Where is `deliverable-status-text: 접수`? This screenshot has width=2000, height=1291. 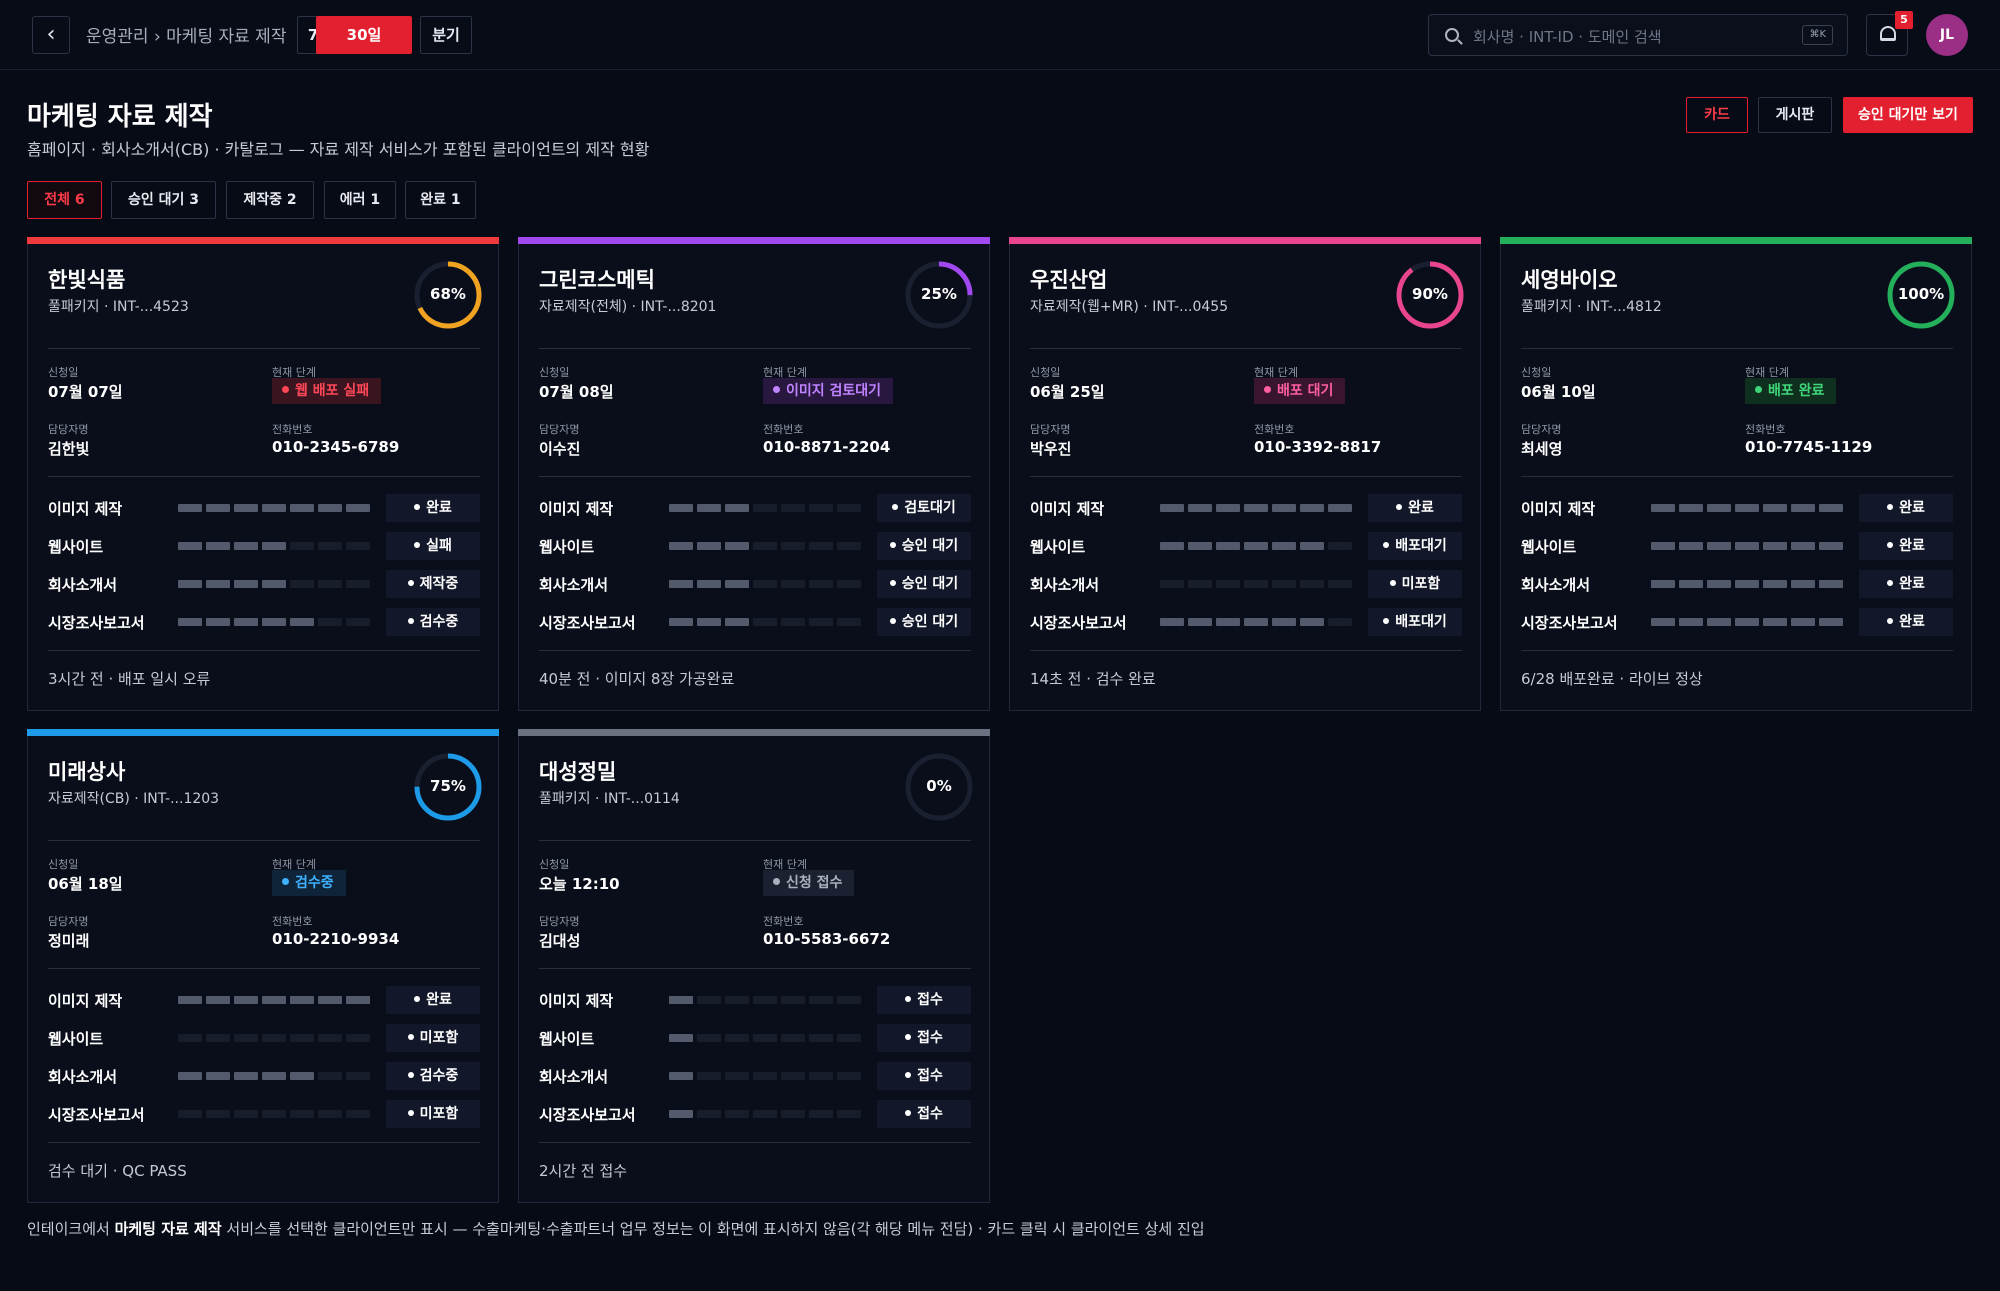 deliverable-status-text: 접수 is located at coordinates (930, 1000).